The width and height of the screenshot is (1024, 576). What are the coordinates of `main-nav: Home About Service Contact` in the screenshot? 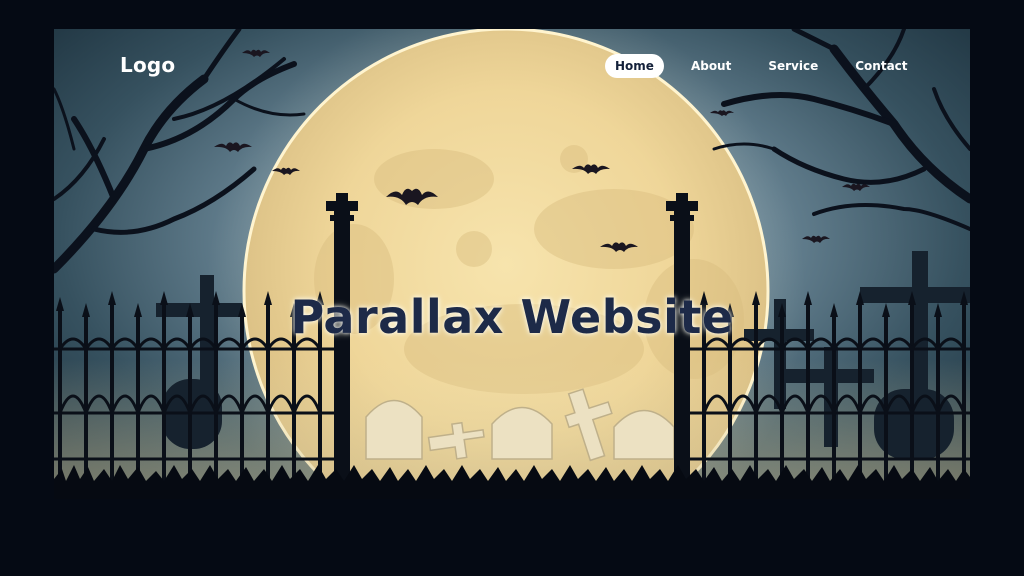 It's located at (770, 66).